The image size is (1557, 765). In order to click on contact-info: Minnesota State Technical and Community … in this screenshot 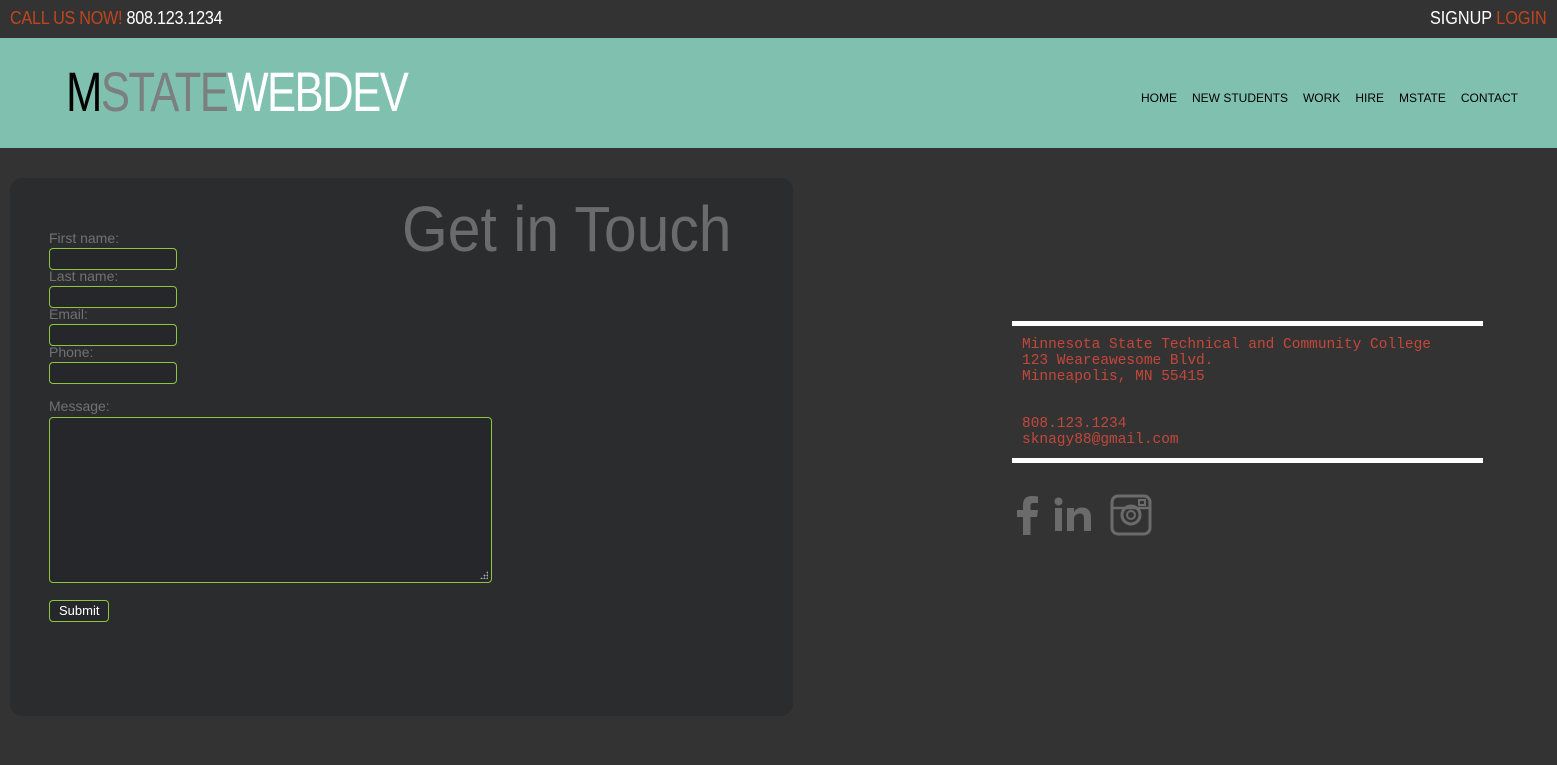, I will do `click(1247, 392)`.